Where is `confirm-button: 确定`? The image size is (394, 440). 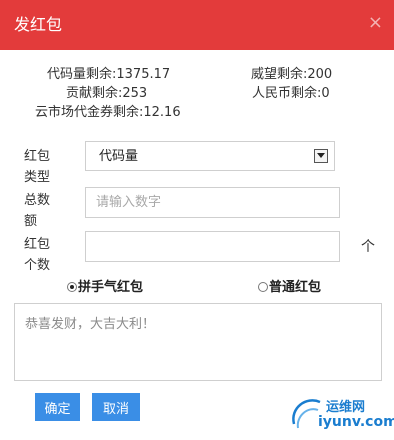 confirm-button: 确定 is located at coordinates (57, 407).